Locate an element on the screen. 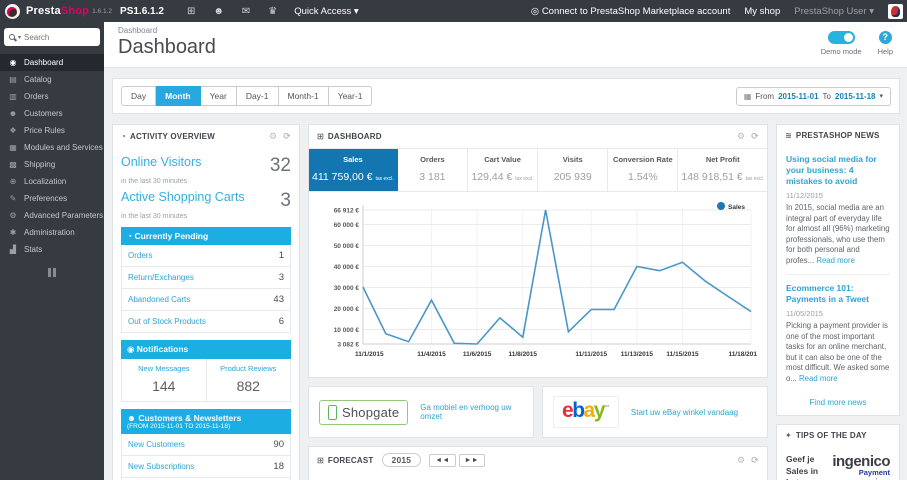  notifications-header: ◉ Notifications is located at coordinates (206, 349).